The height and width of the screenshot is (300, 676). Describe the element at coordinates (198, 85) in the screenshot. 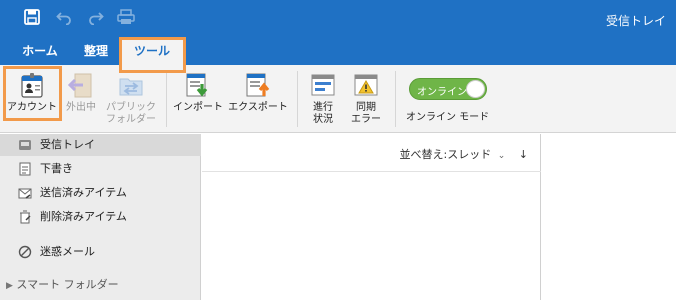

I see `import-icon` at that location.